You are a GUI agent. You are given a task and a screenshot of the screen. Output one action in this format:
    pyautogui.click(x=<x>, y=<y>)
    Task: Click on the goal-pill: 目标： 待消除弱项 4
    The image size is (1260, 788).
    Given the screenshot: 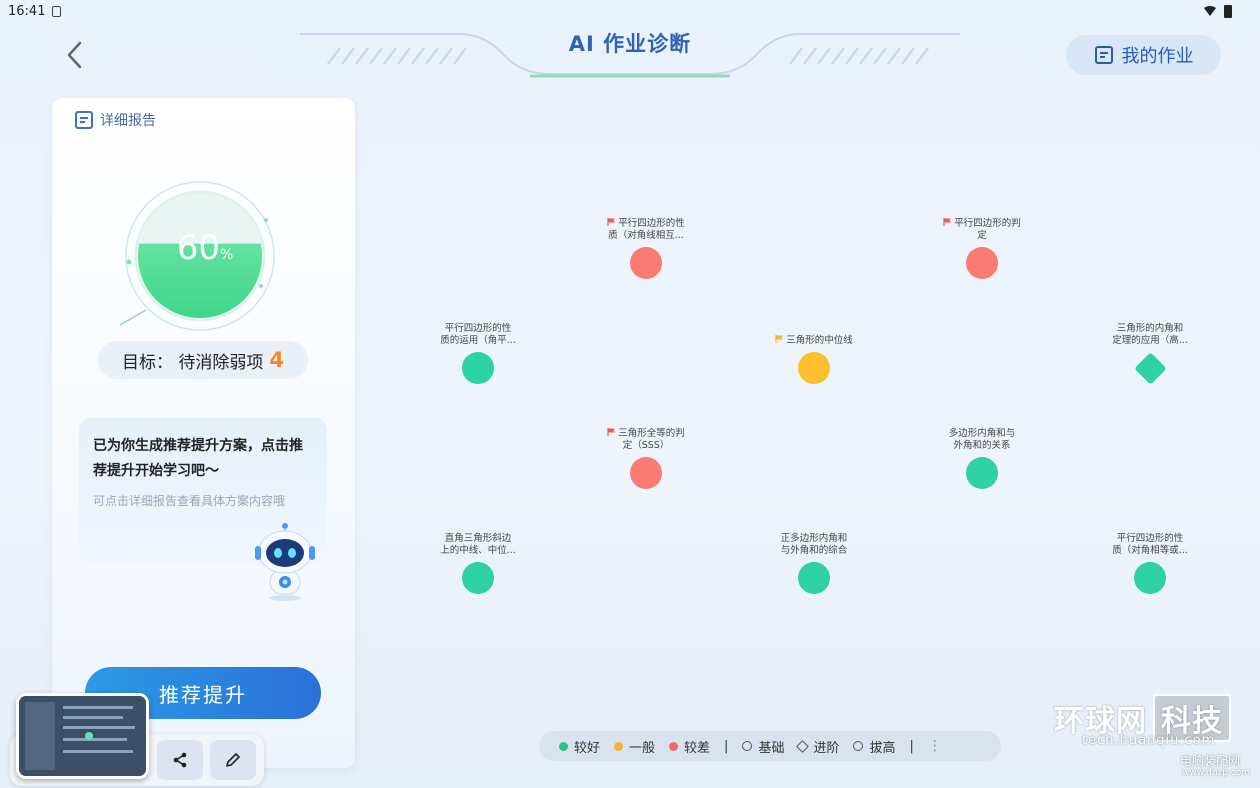 What is the action you would take?
    pyautogui.click(x=203, y=360)
    